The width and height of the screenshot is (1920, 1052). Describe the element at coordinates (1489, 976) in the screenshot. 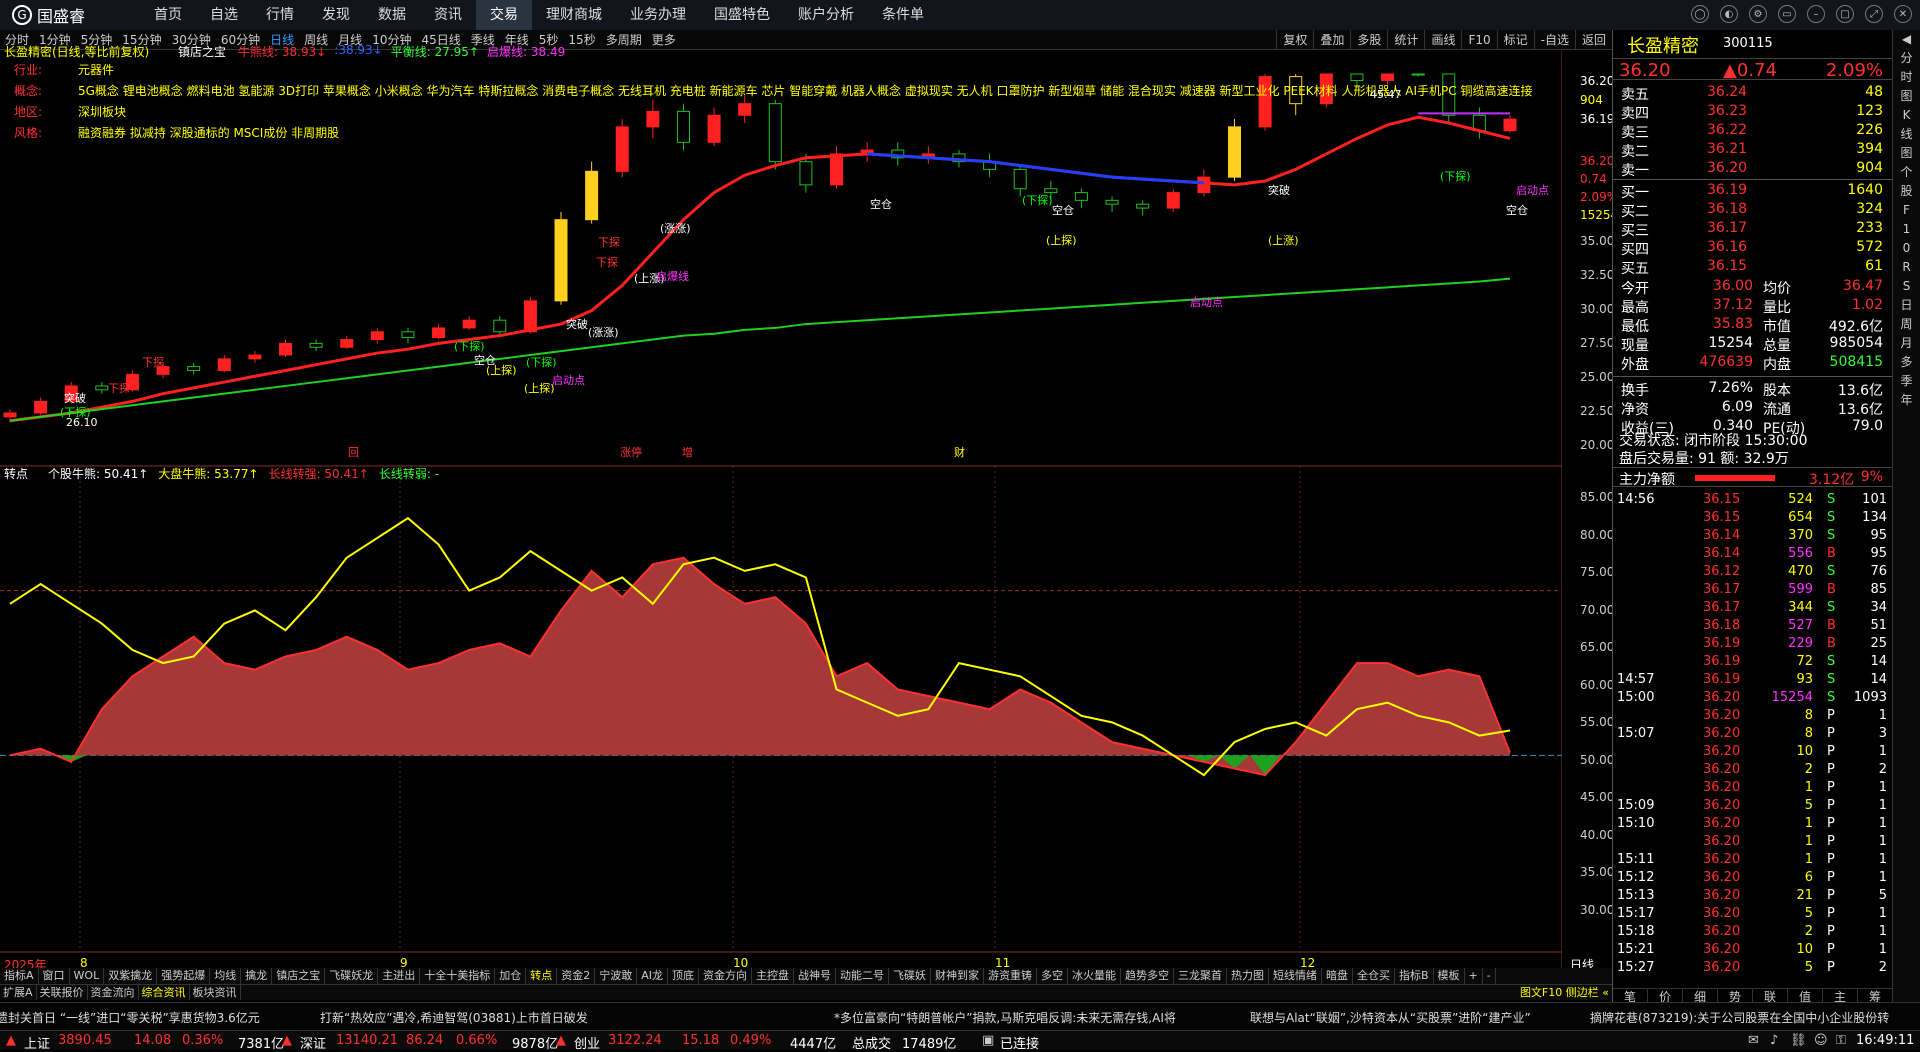

I see `indicator-tab-35: -` at that location.